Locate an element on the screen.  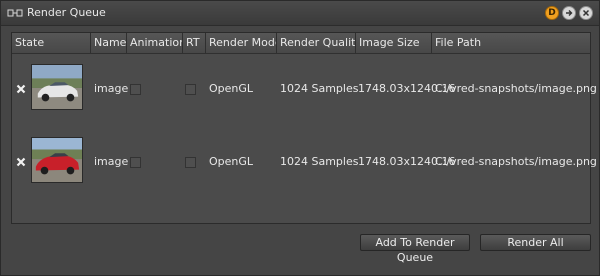
column-header-image-size: Image Size is located at coordinates (394, 43).